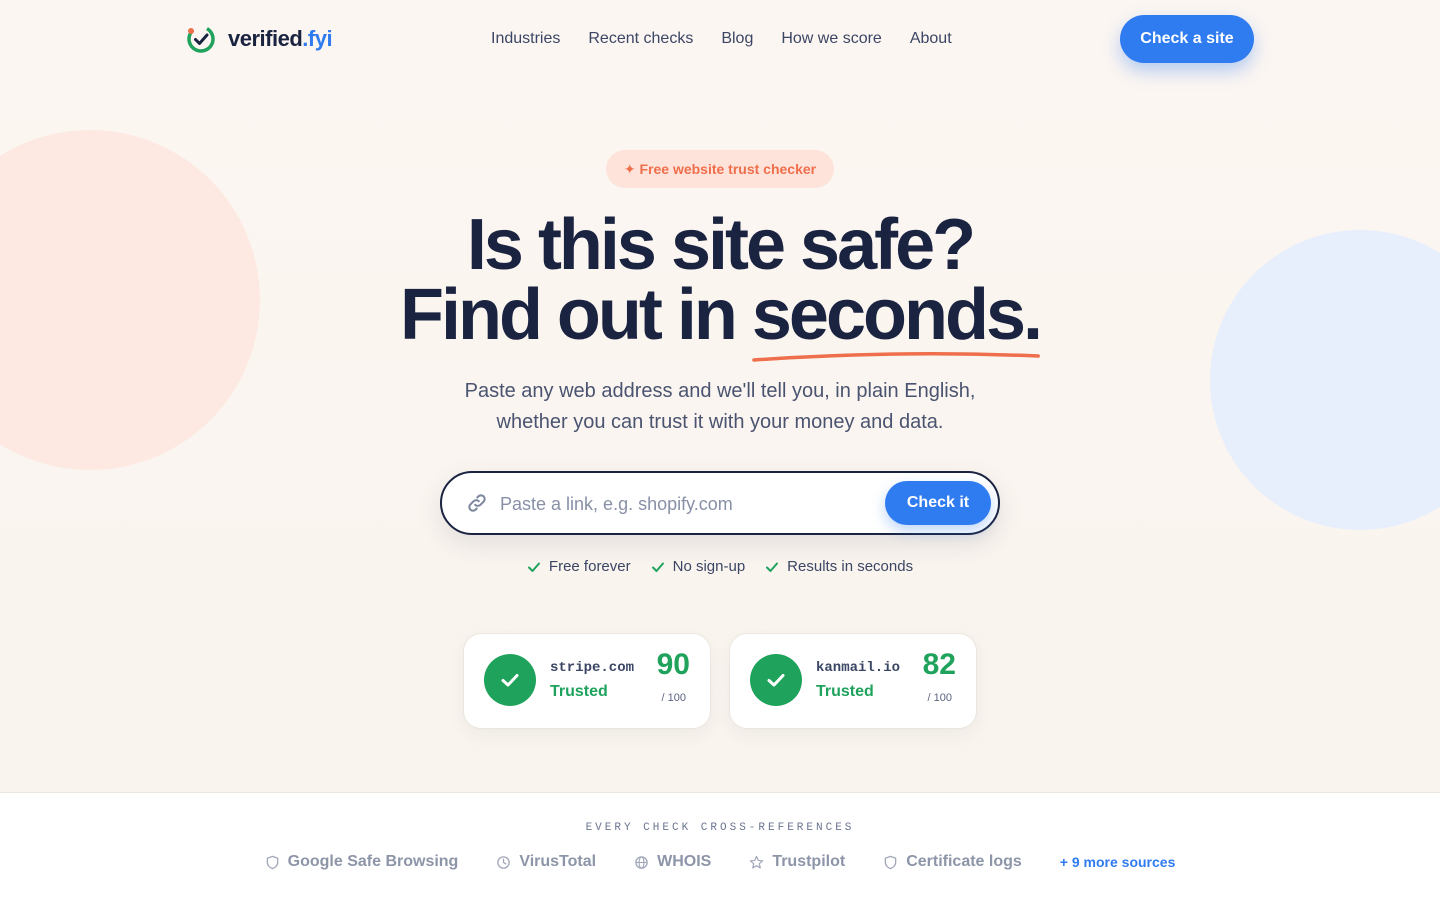 The height and width of the screenshot is (901, 1440). Describe the element at coordinates (938, 503) in the screenshot. I see `check-it-button: Check it` at that location.